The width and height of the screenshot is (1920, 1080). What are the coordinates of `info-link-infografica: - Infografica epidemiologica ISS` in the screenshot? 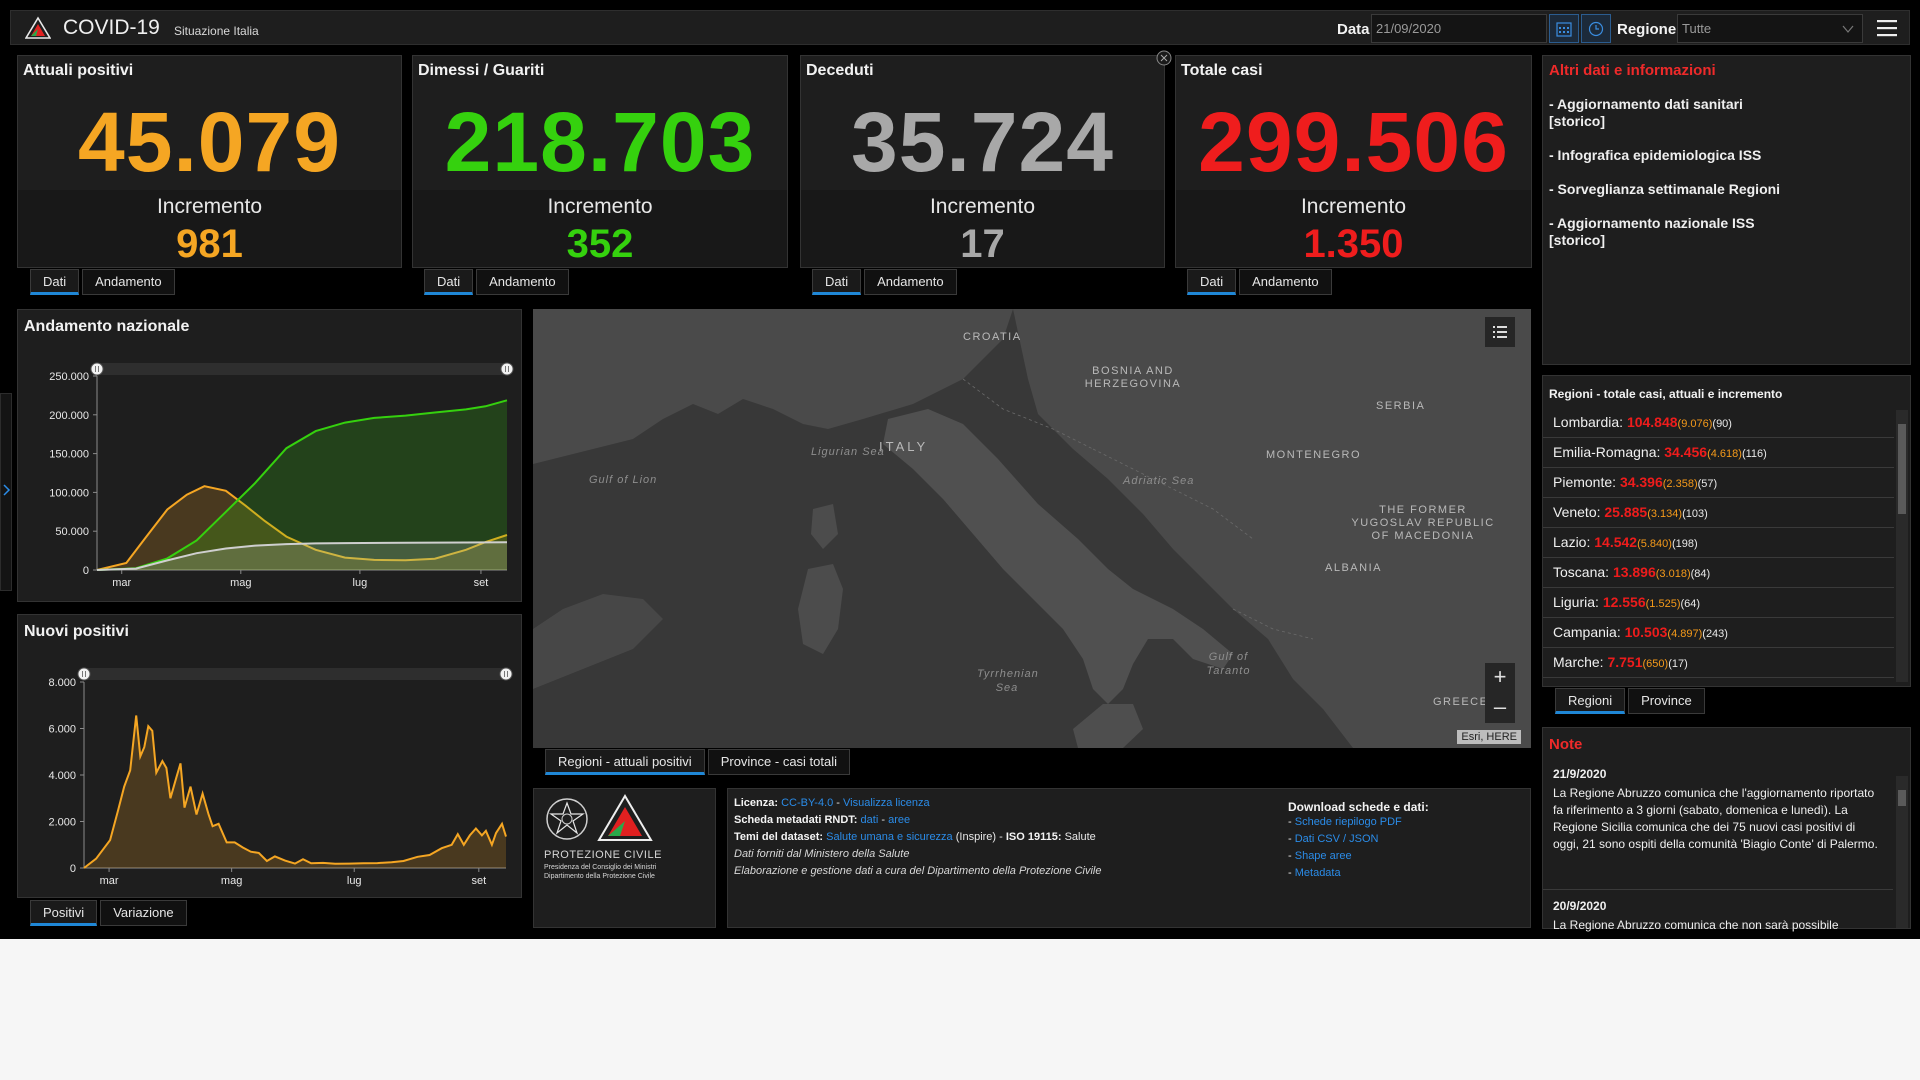 It's located at (1725, 155).